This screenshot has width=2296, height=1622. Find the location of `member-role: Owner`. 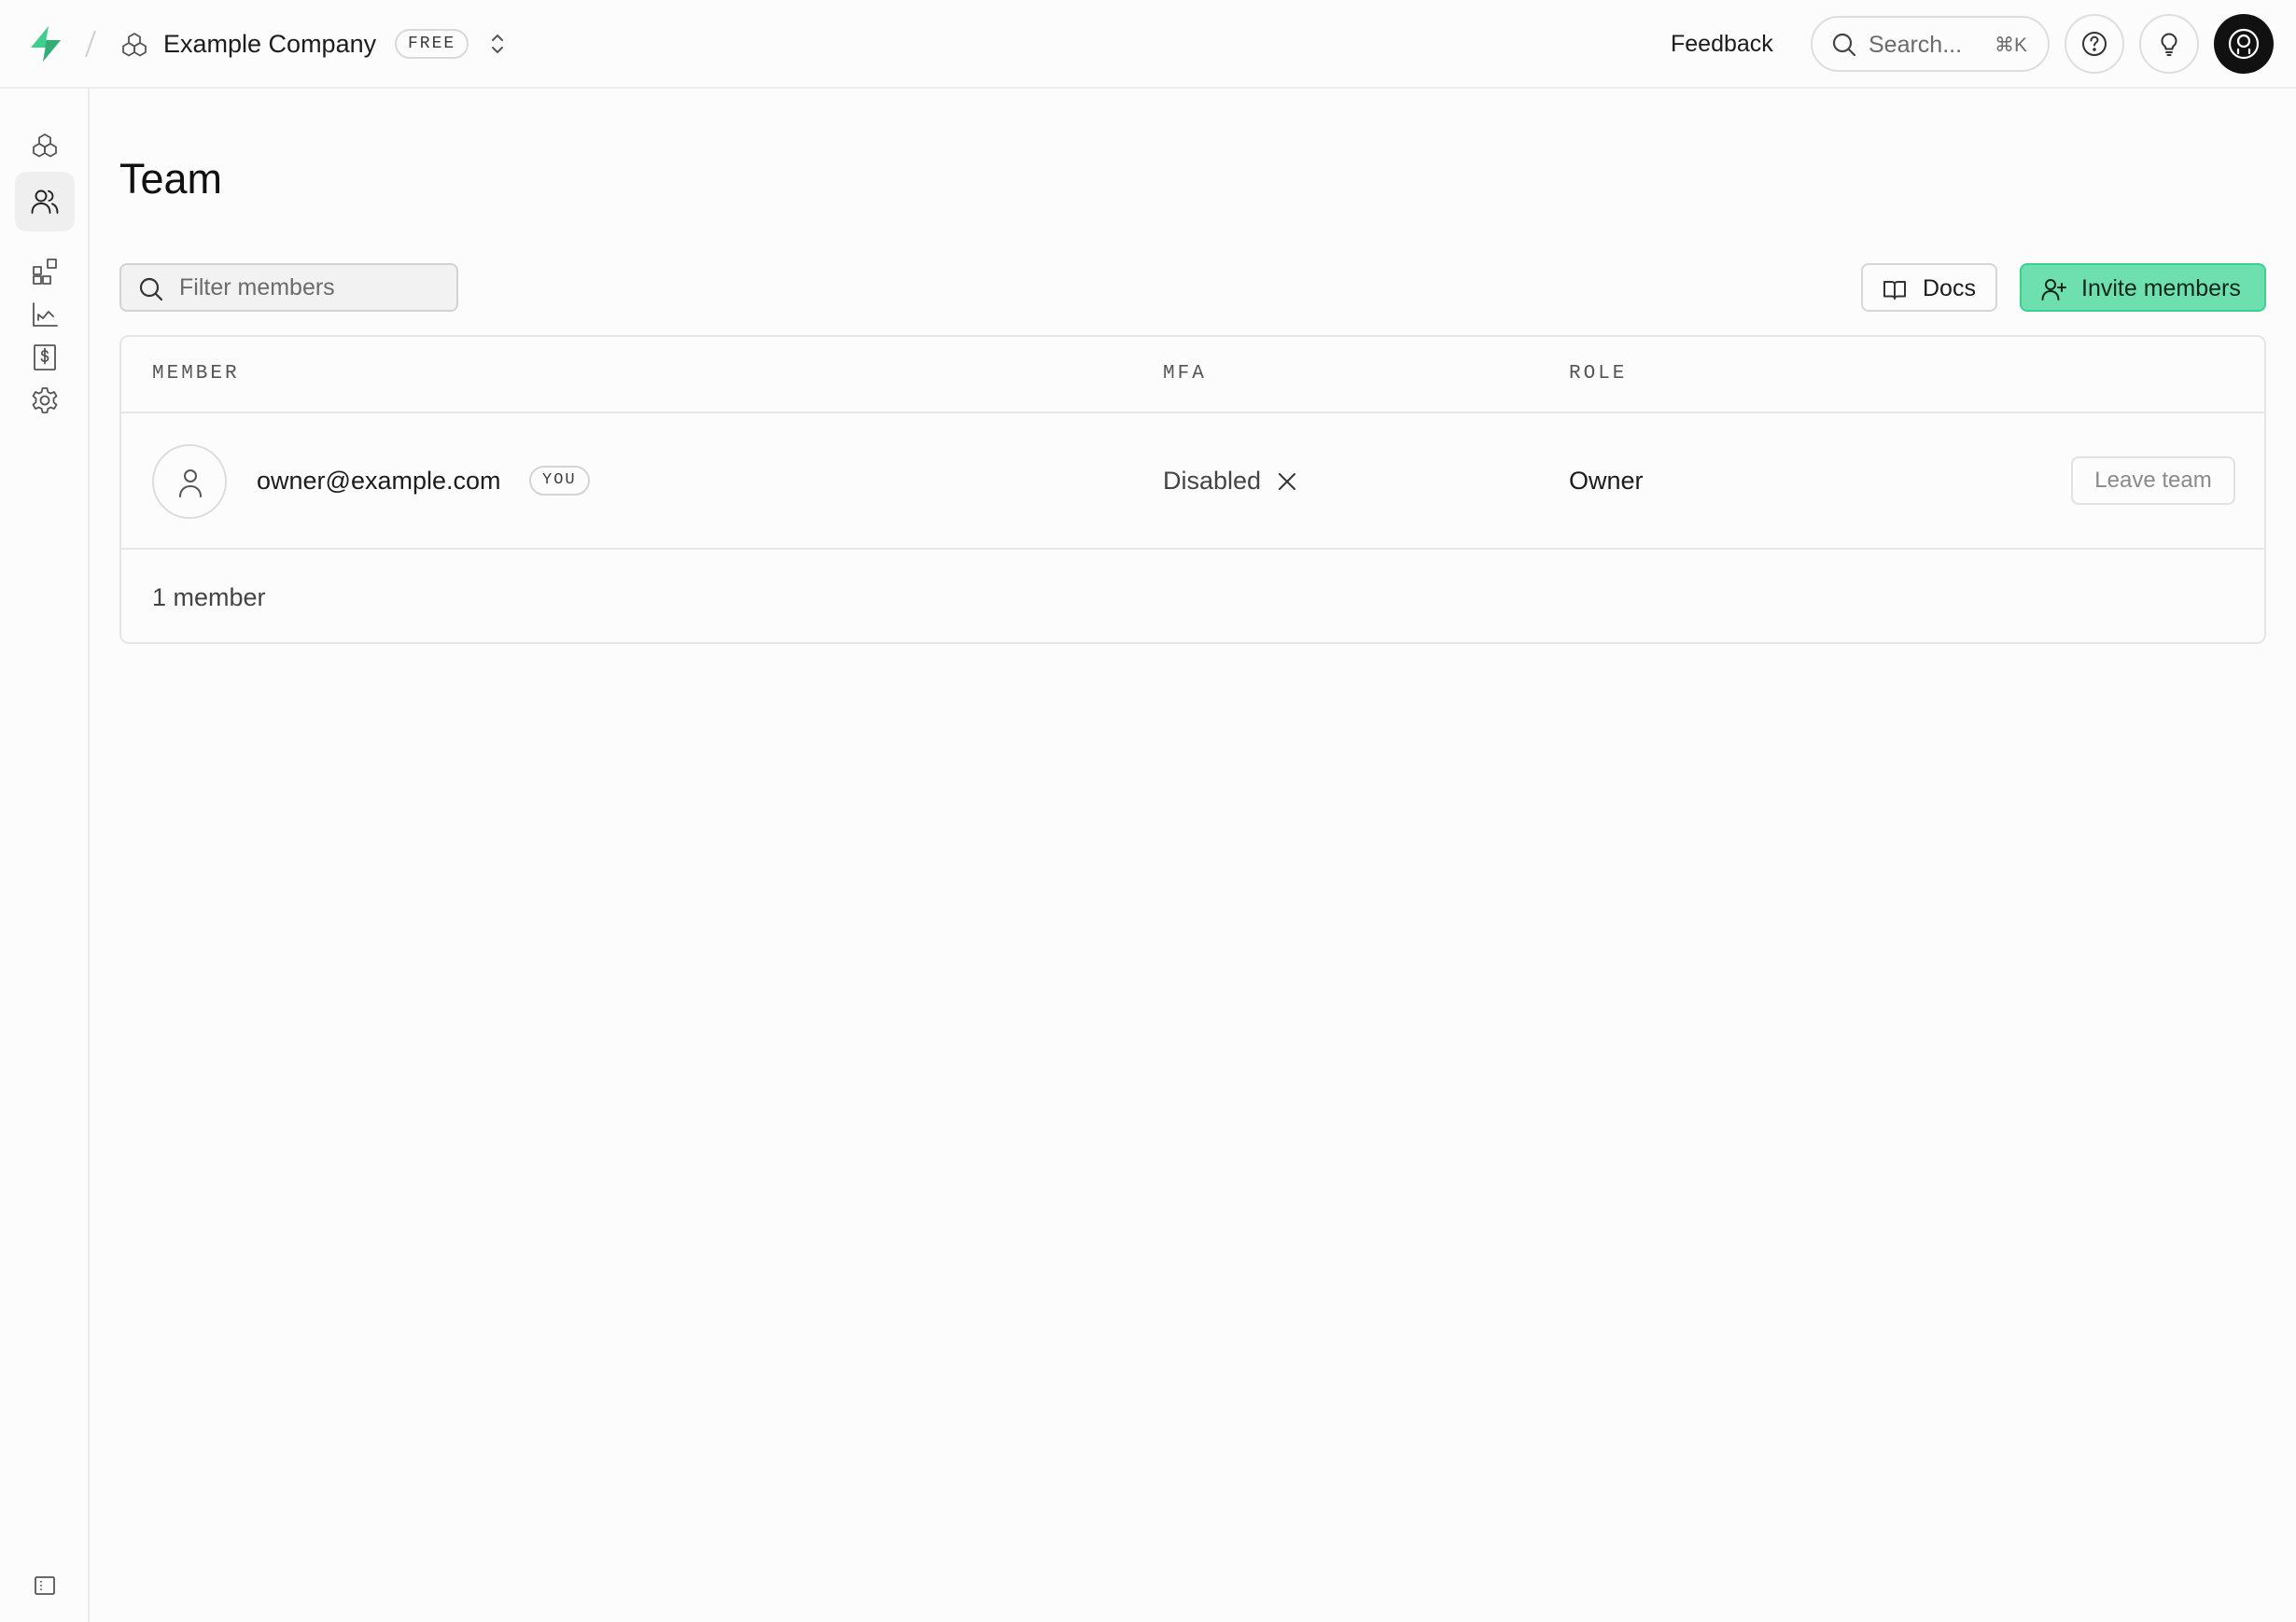

member-role: Owner is located at coordinates (1606, 481).